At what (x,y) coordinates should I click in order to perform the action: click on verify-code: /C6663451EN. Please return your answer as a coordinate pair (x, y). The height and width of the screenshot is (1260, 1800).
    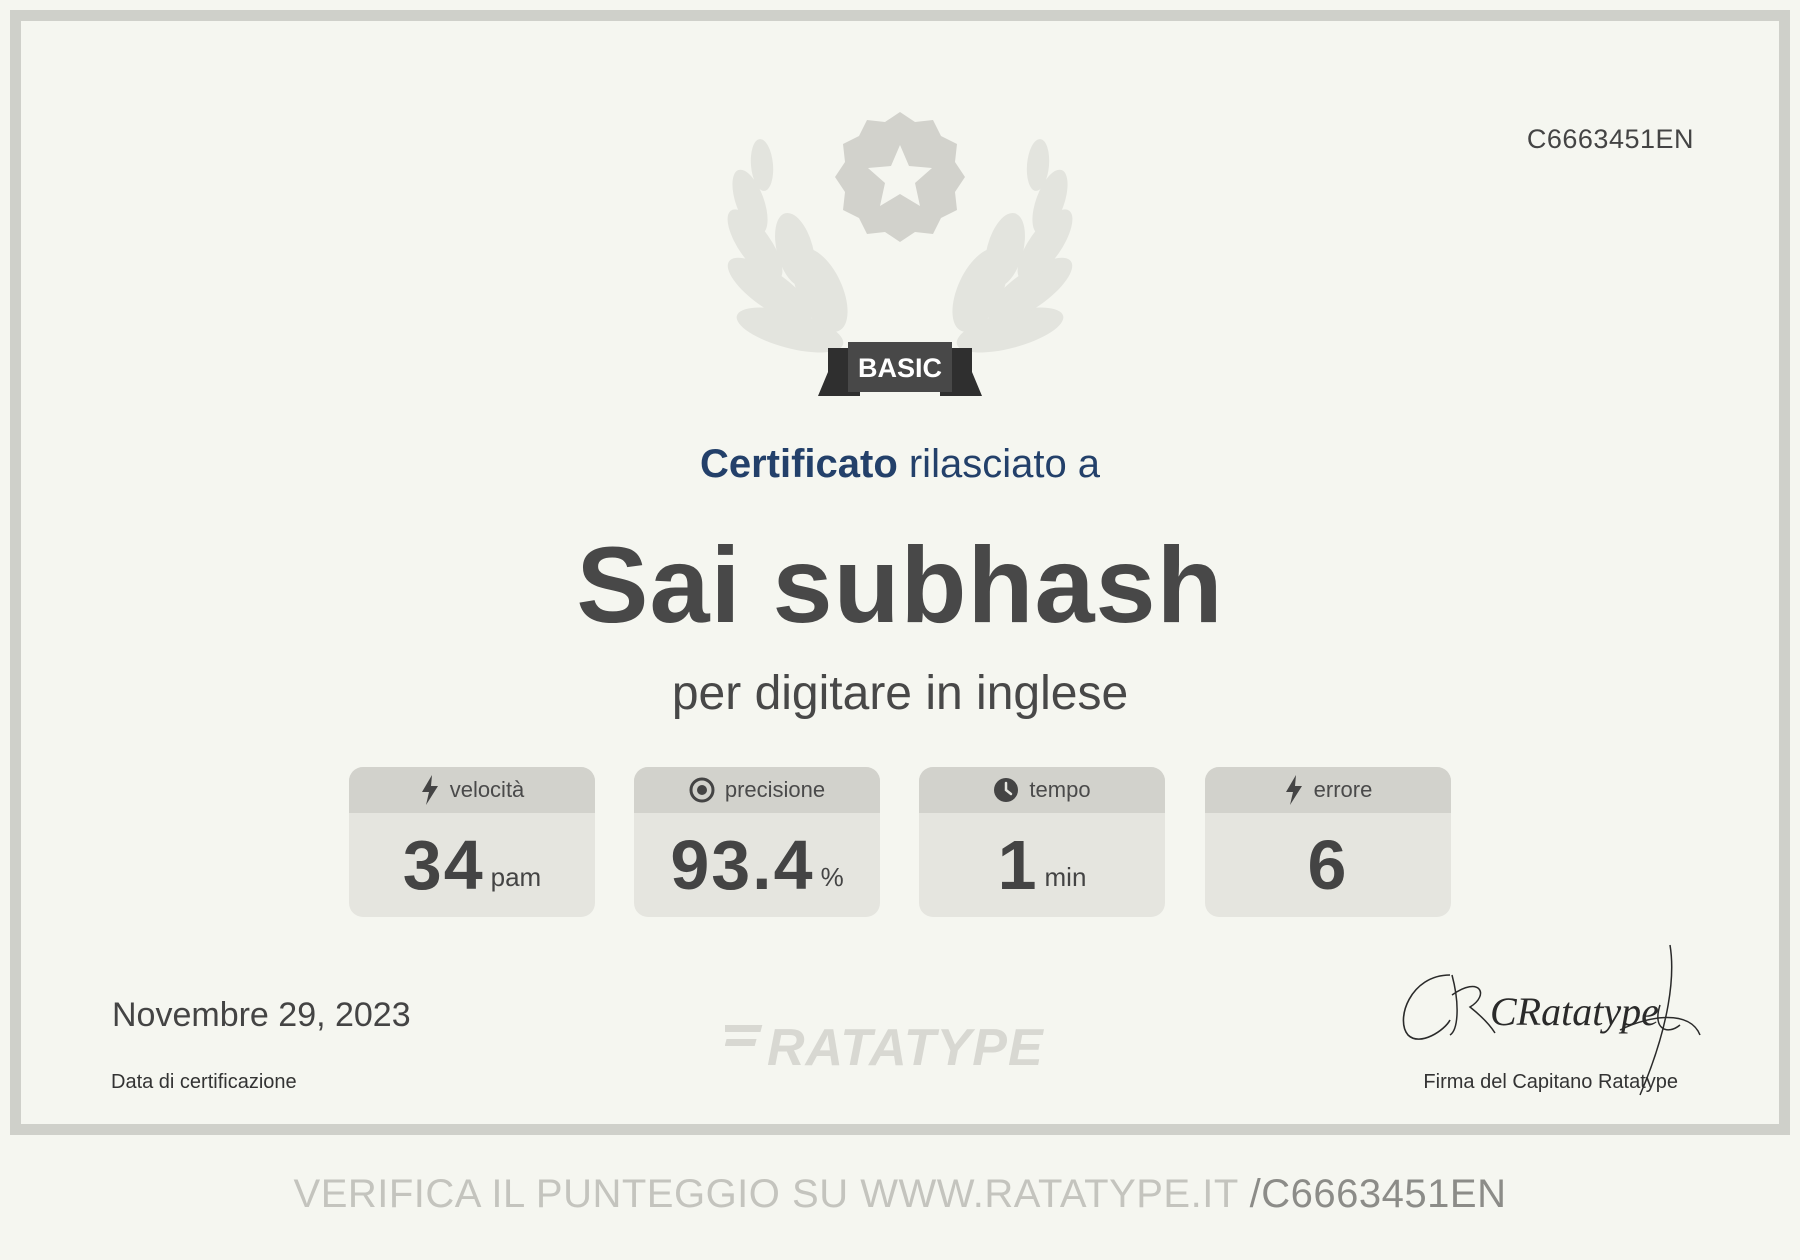
    Looking at the image, I should click on (1378, 1194).